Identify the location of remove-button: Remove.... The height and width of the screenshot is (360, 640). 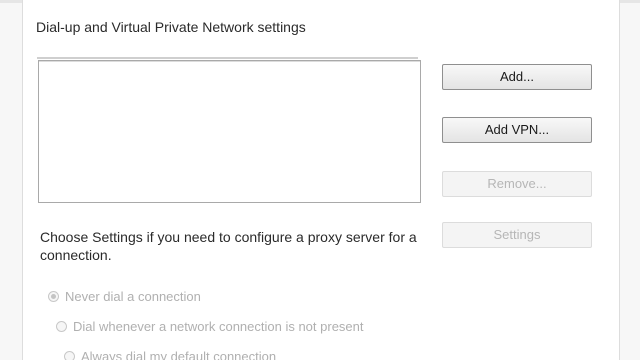
(517, 184).